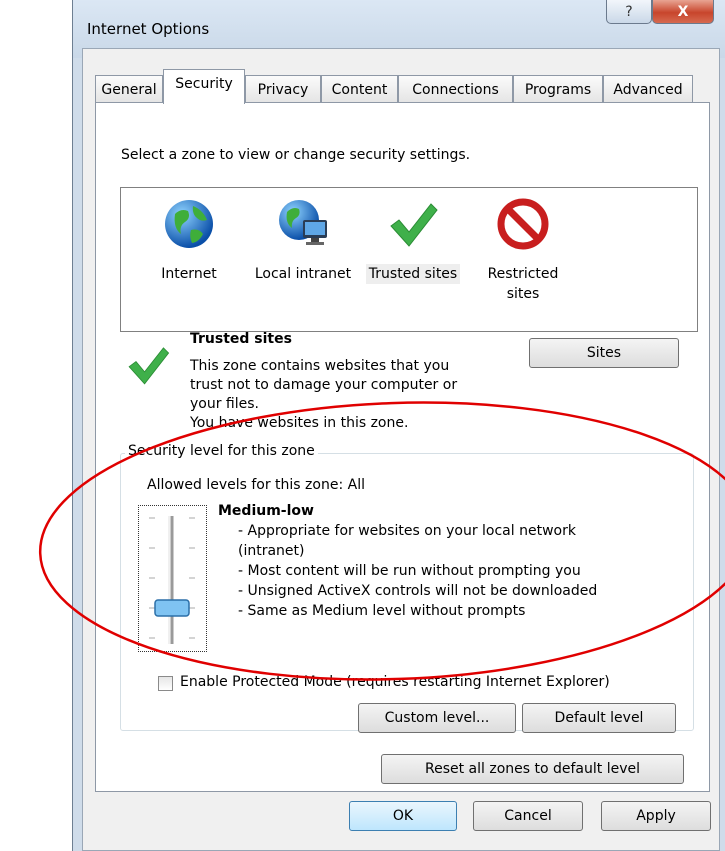 Image resolution: width=725 pixels, height=851 pixels. Describe the element at coordinates (403, 816) in the screenshot. I see `ok-button: OK` at that location.